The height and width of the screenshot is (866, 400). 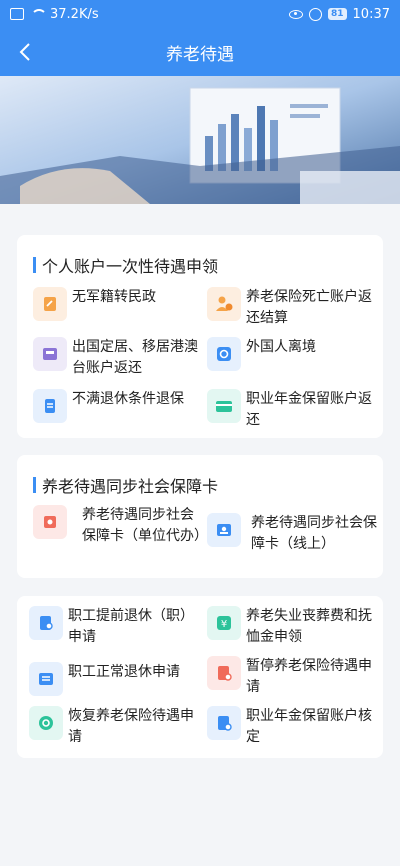 I want to click on gear-refresh-icon, so click(x=46, y=723).